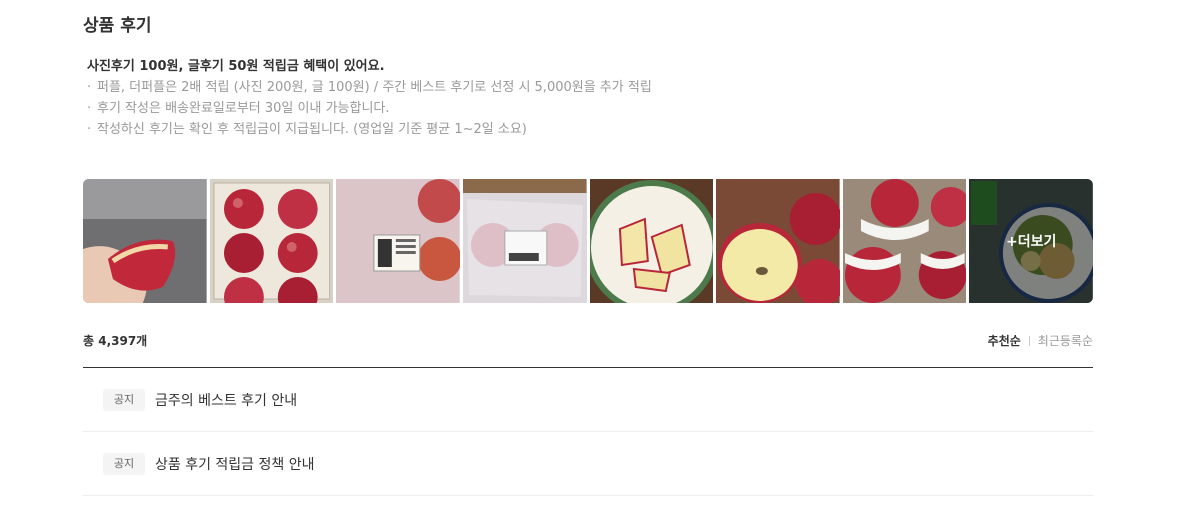 This screenshot has height=509, width=1200. I want to click on review-photo-more: +더보기, so click(1031, 241).